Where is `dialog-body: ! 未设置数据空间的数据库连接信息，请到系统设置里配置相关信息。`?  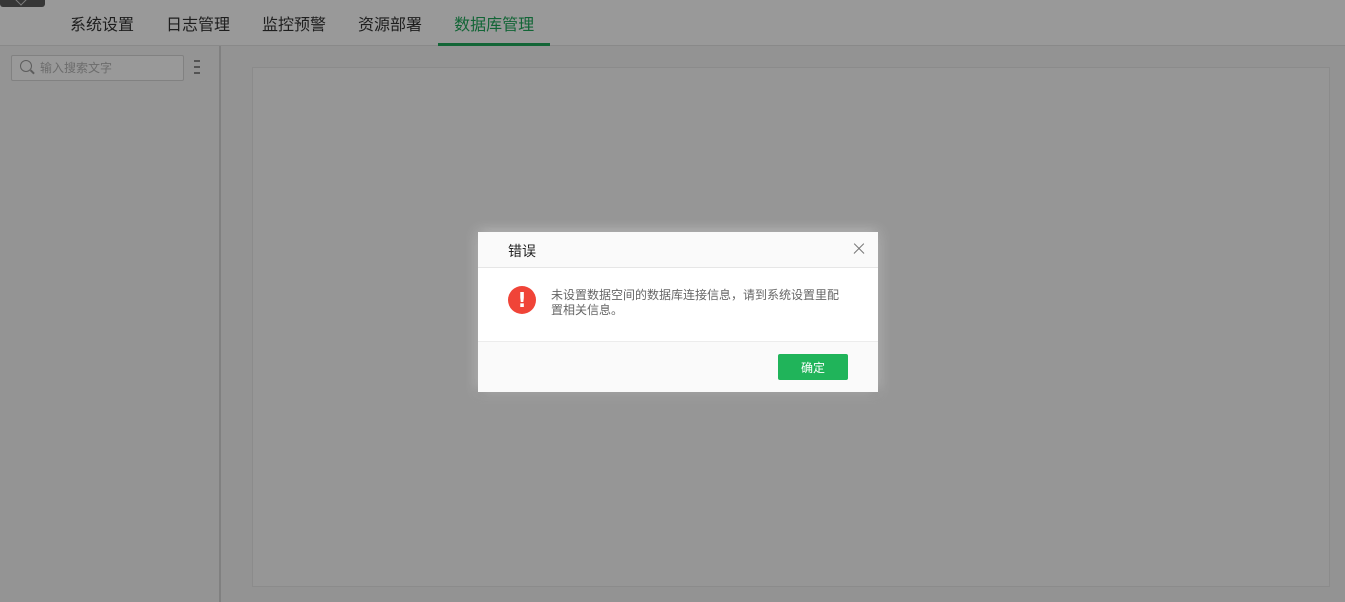
dialog-body: ! 未设置数据空间的数据库连接信息，请到系统设置里配置相关信息。 is located at coordinates (678, 305).